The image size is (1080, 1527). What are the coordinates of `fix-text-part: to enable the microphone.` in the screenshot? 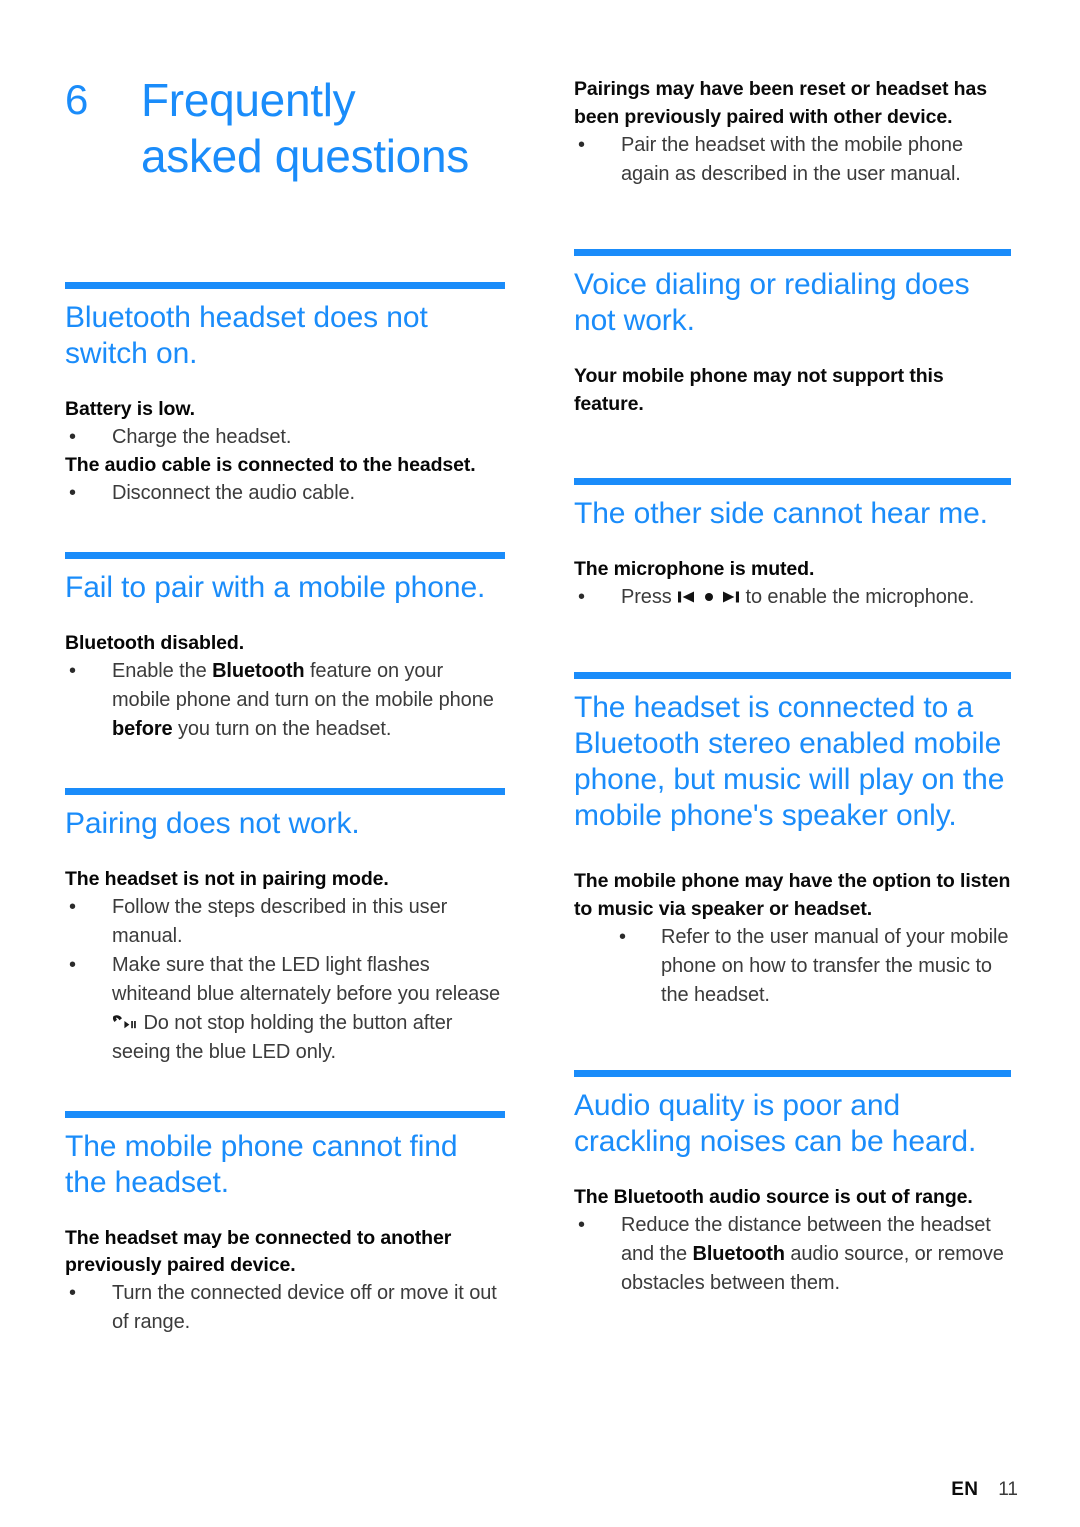 It's located at (857, 597).